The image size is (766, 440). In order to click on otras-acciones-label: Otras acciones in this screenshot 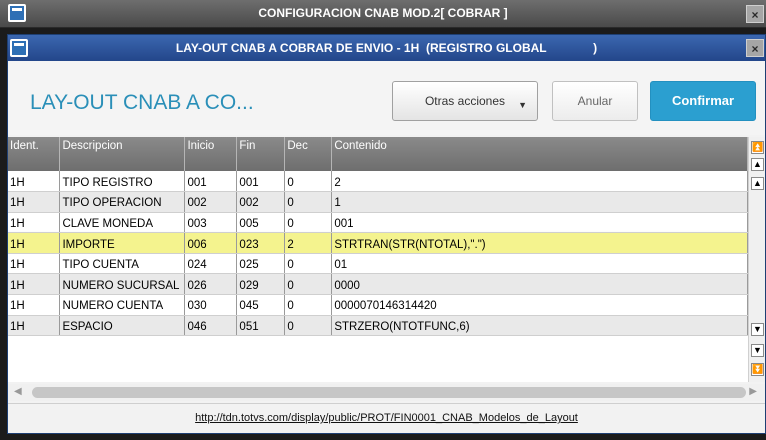, I will do `click(465, 101)`.